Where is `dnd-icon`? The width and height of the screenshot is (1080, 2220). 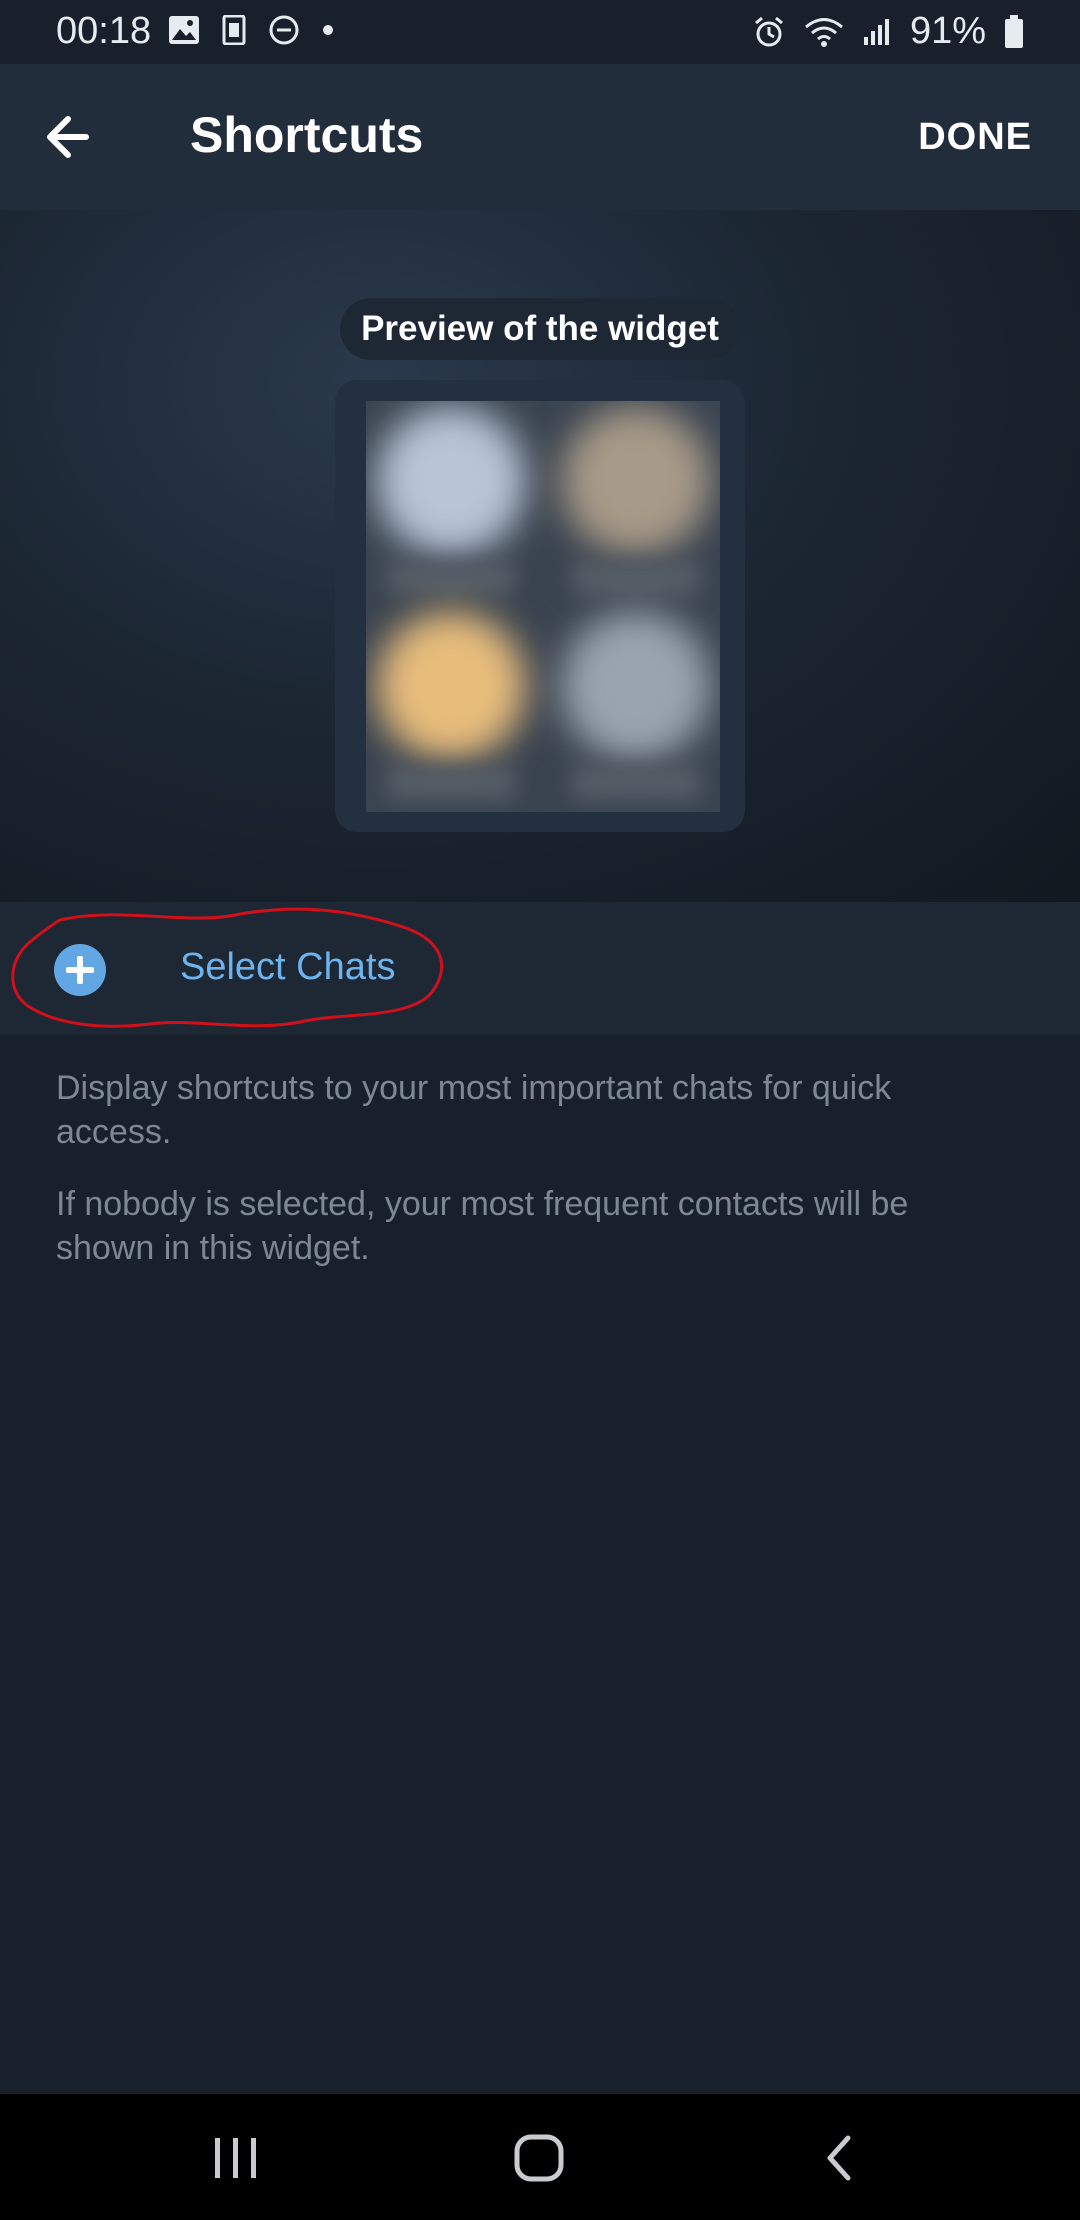 dnd-icon is located at coordinates (284, 30).